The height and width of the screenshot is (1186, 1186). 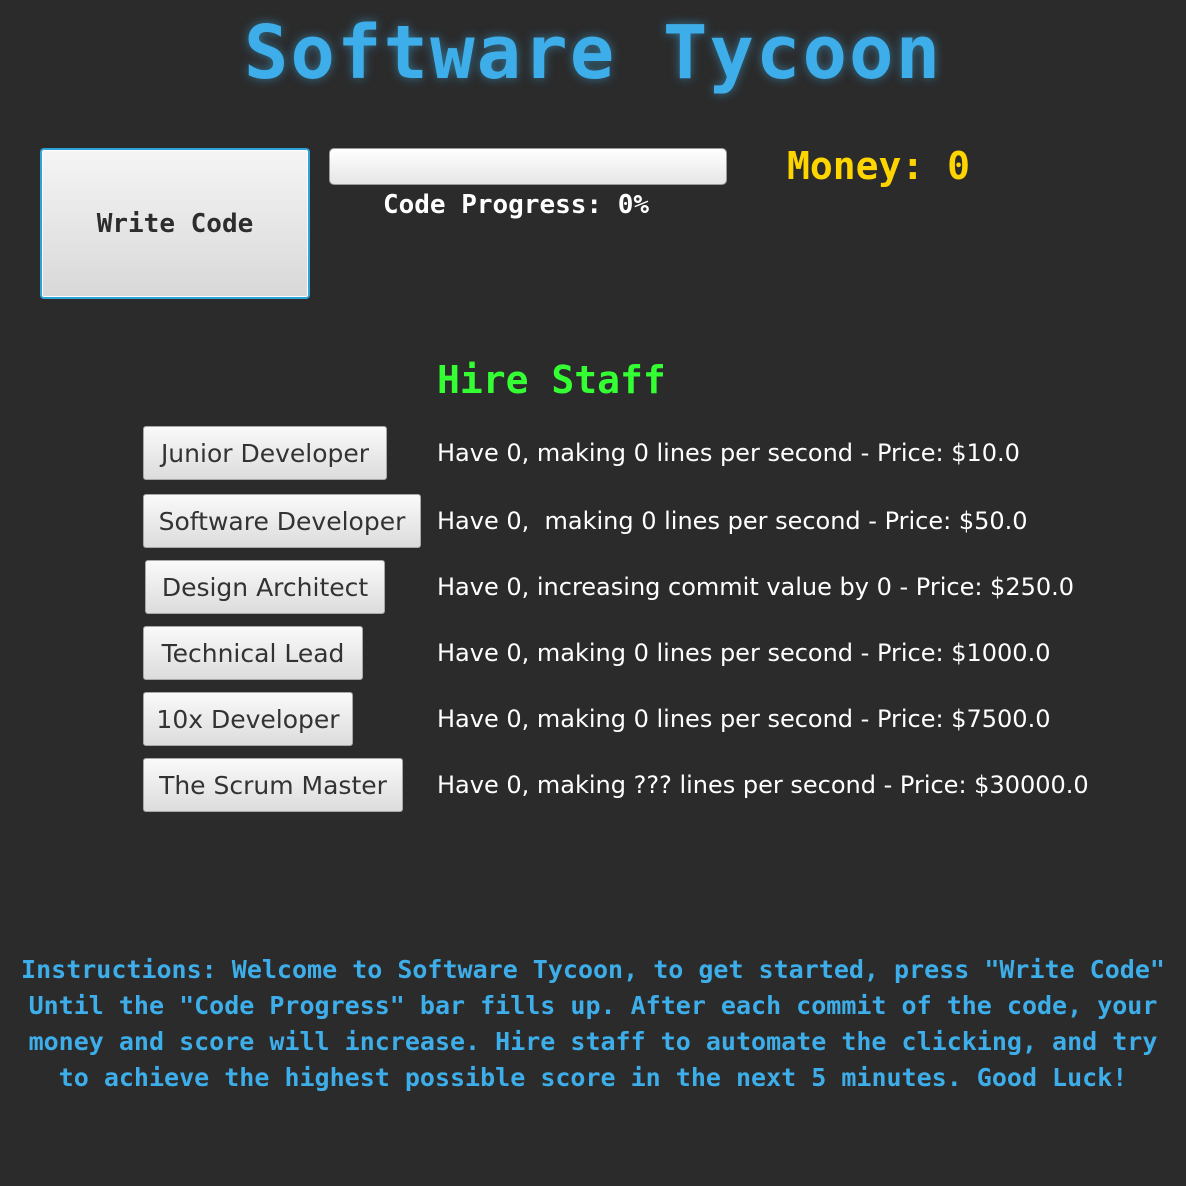 I want to click on game-title: Software Tycoon, so click(x=593, y=53).